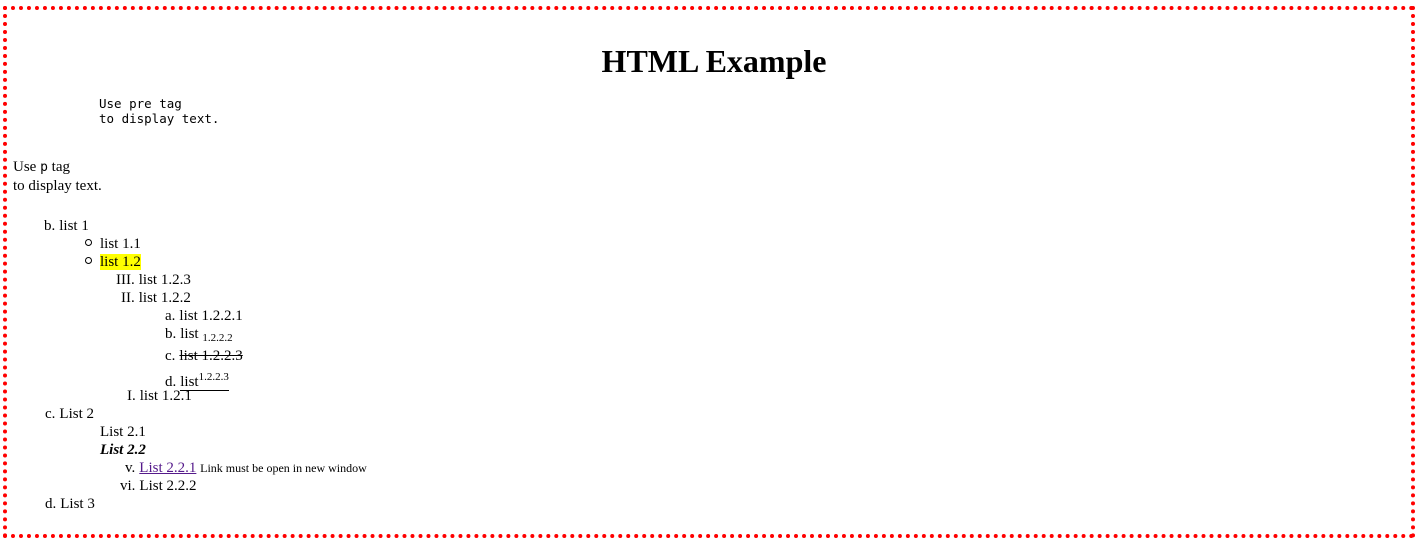 This screenshot has width=1428, height=556. I want to click on list-item: d. List 3, so click(70, 504).